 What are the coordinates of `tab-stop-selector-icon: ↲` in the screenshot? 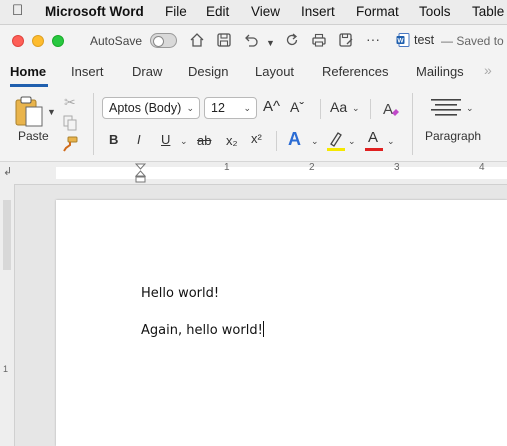 It's located at (7, 171).